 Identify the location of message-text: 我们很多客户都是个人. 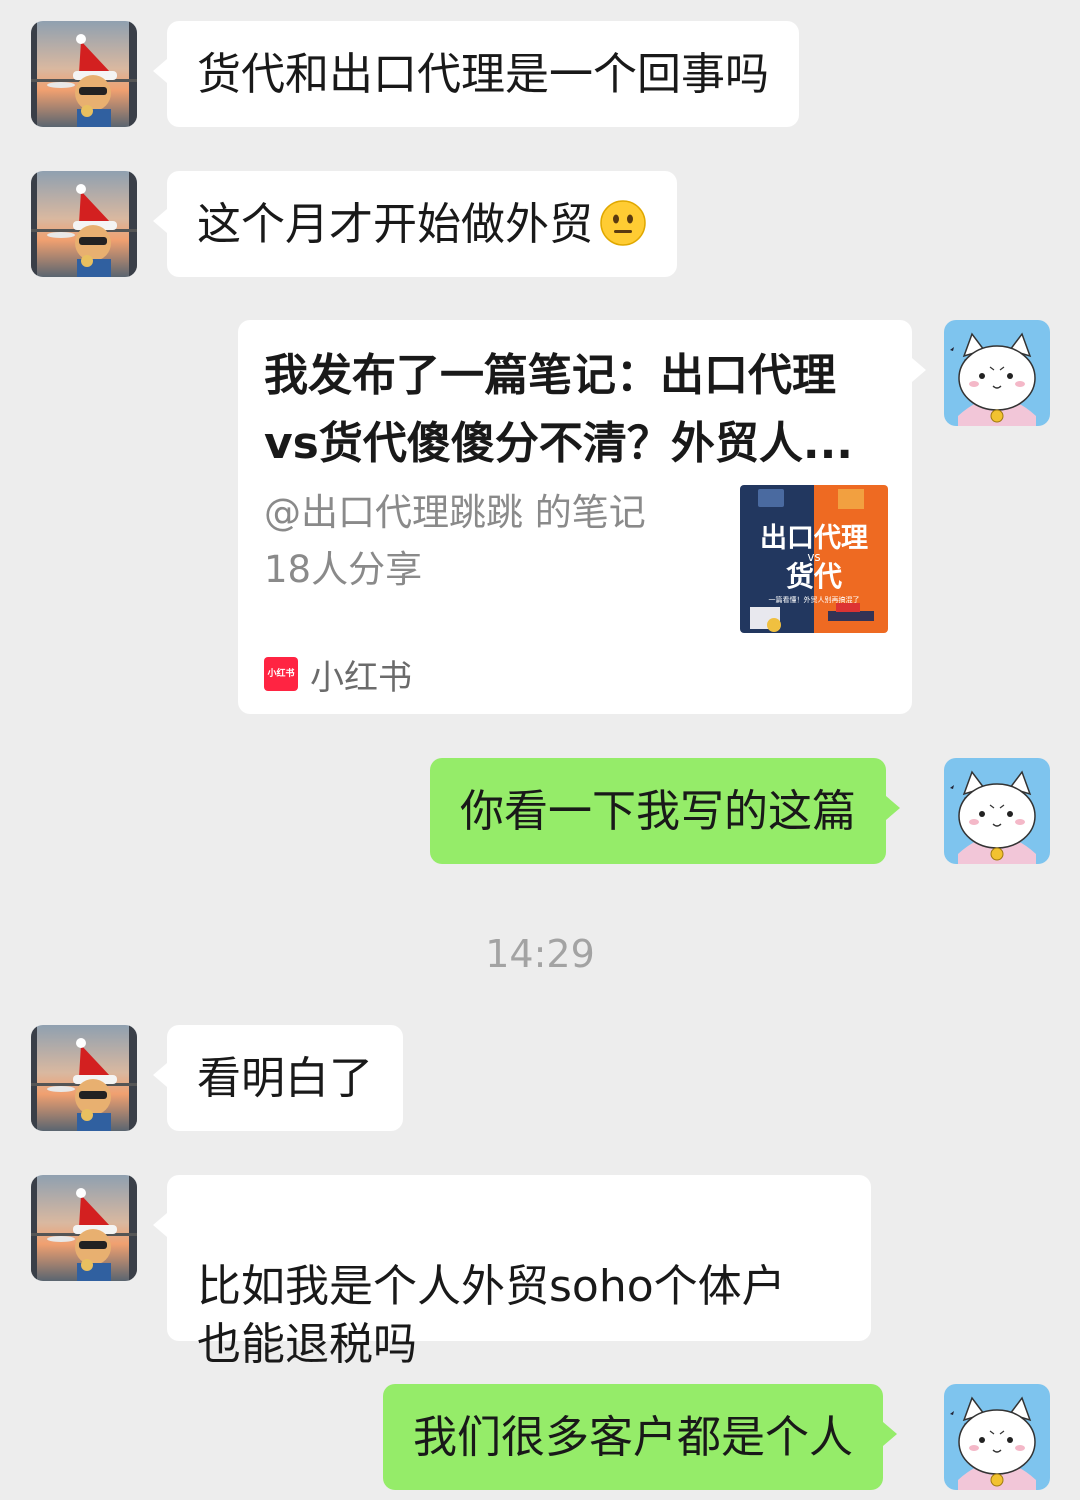
(633, 1437).